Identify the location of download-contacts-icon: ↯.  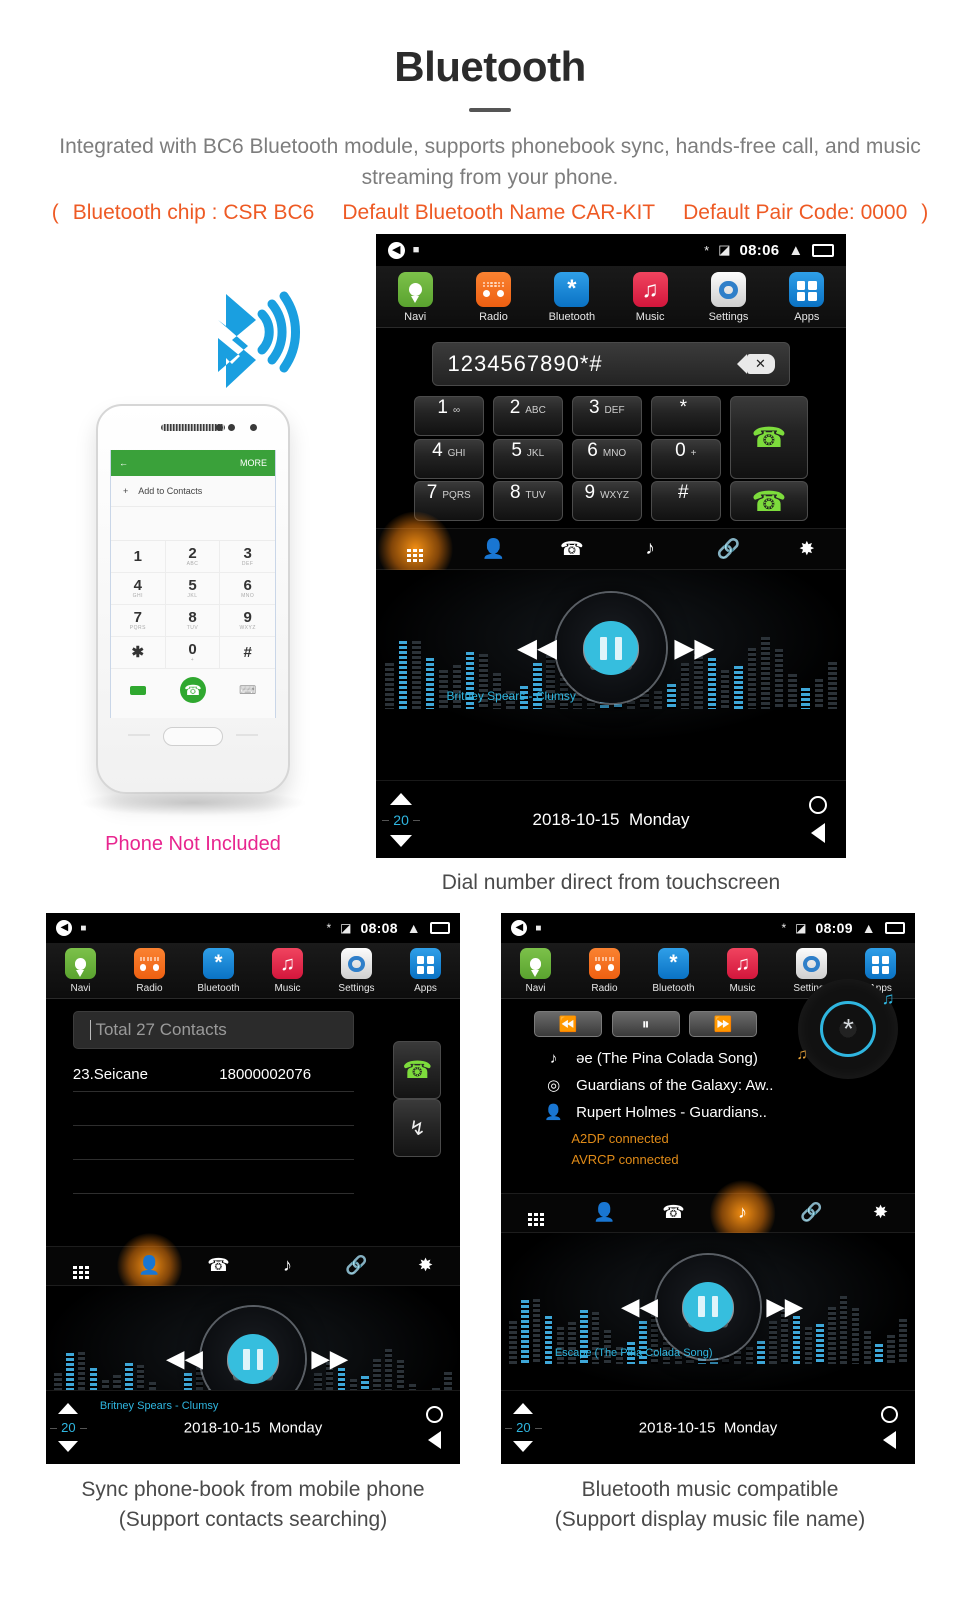
(417, 1128).